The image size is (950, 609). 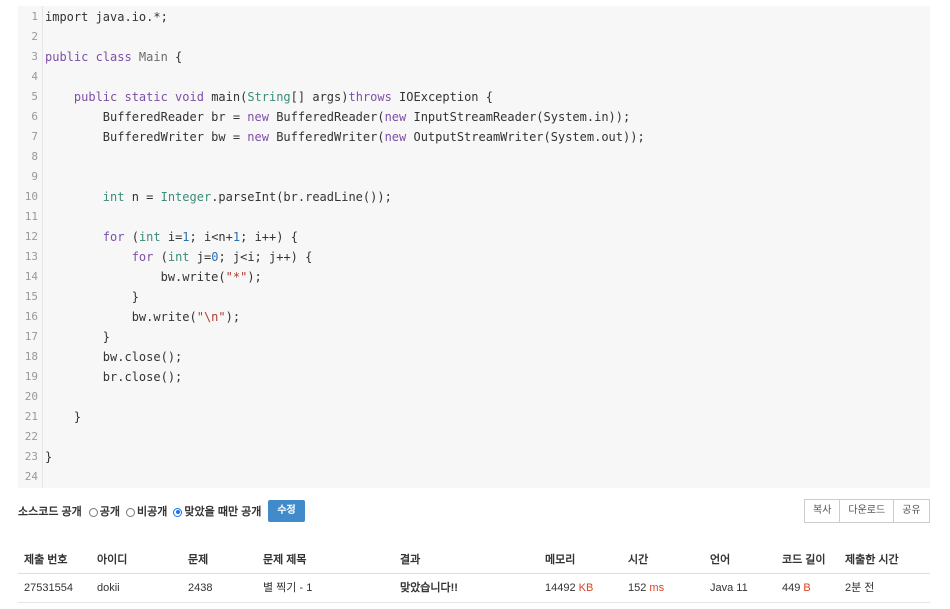 What do you see at coordinates (446, 97) in the screenshot?
I see `code-token: IOException {` at bounding box center [446, 97].